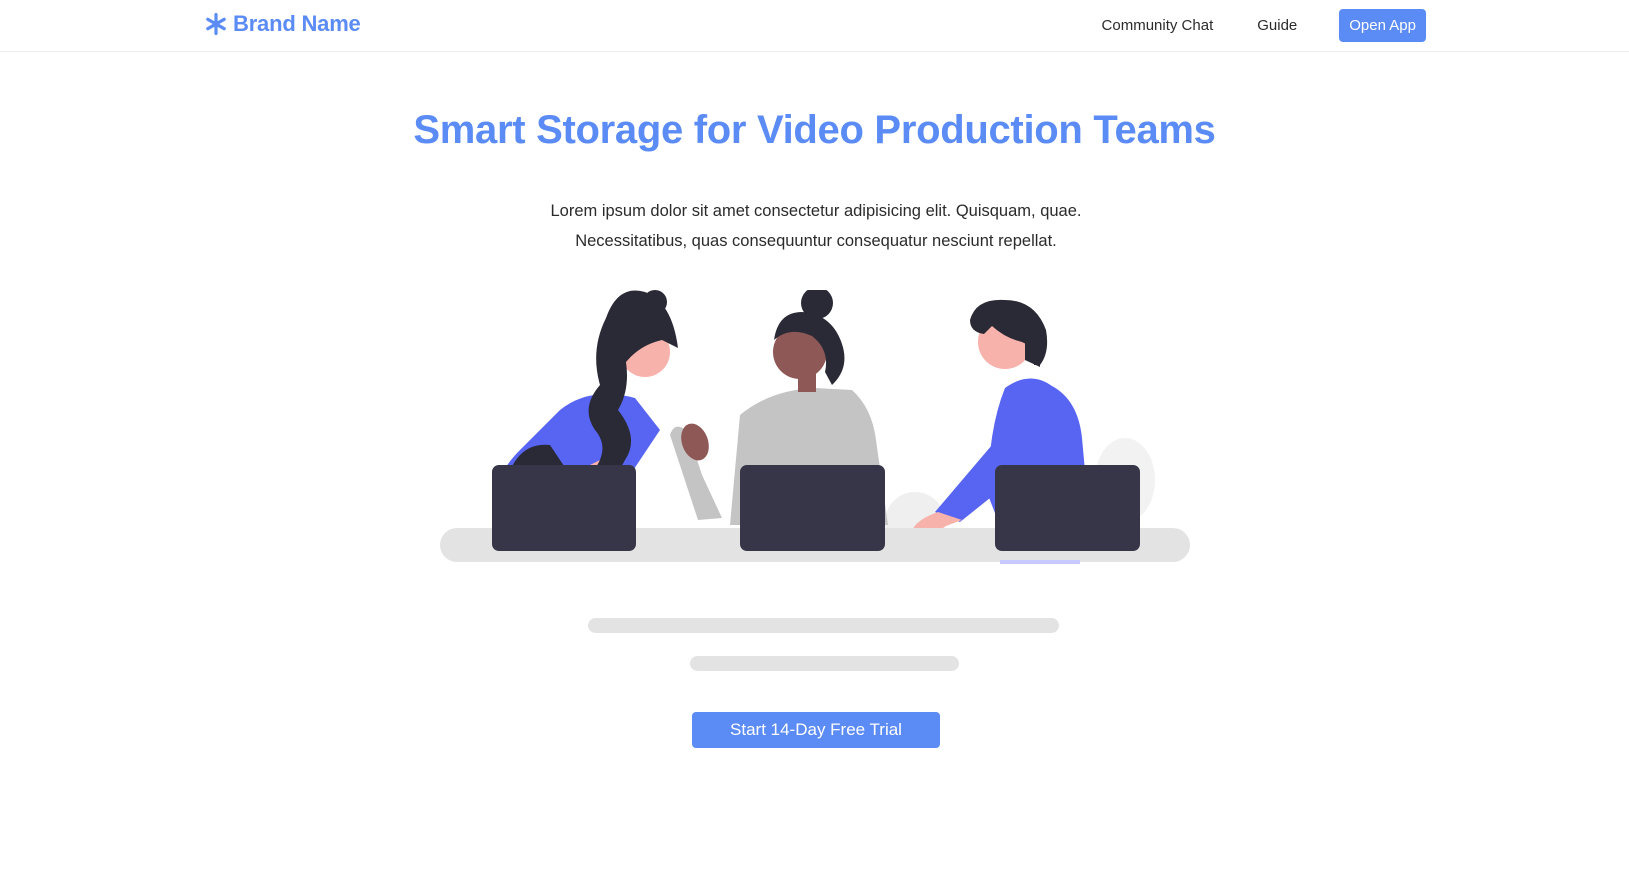 Image resolution: width=1629 pixels, height=873 pixels. Describe the element at coordinates (216, 24) in the screenshot. I see `asterisk-icon` at that location.